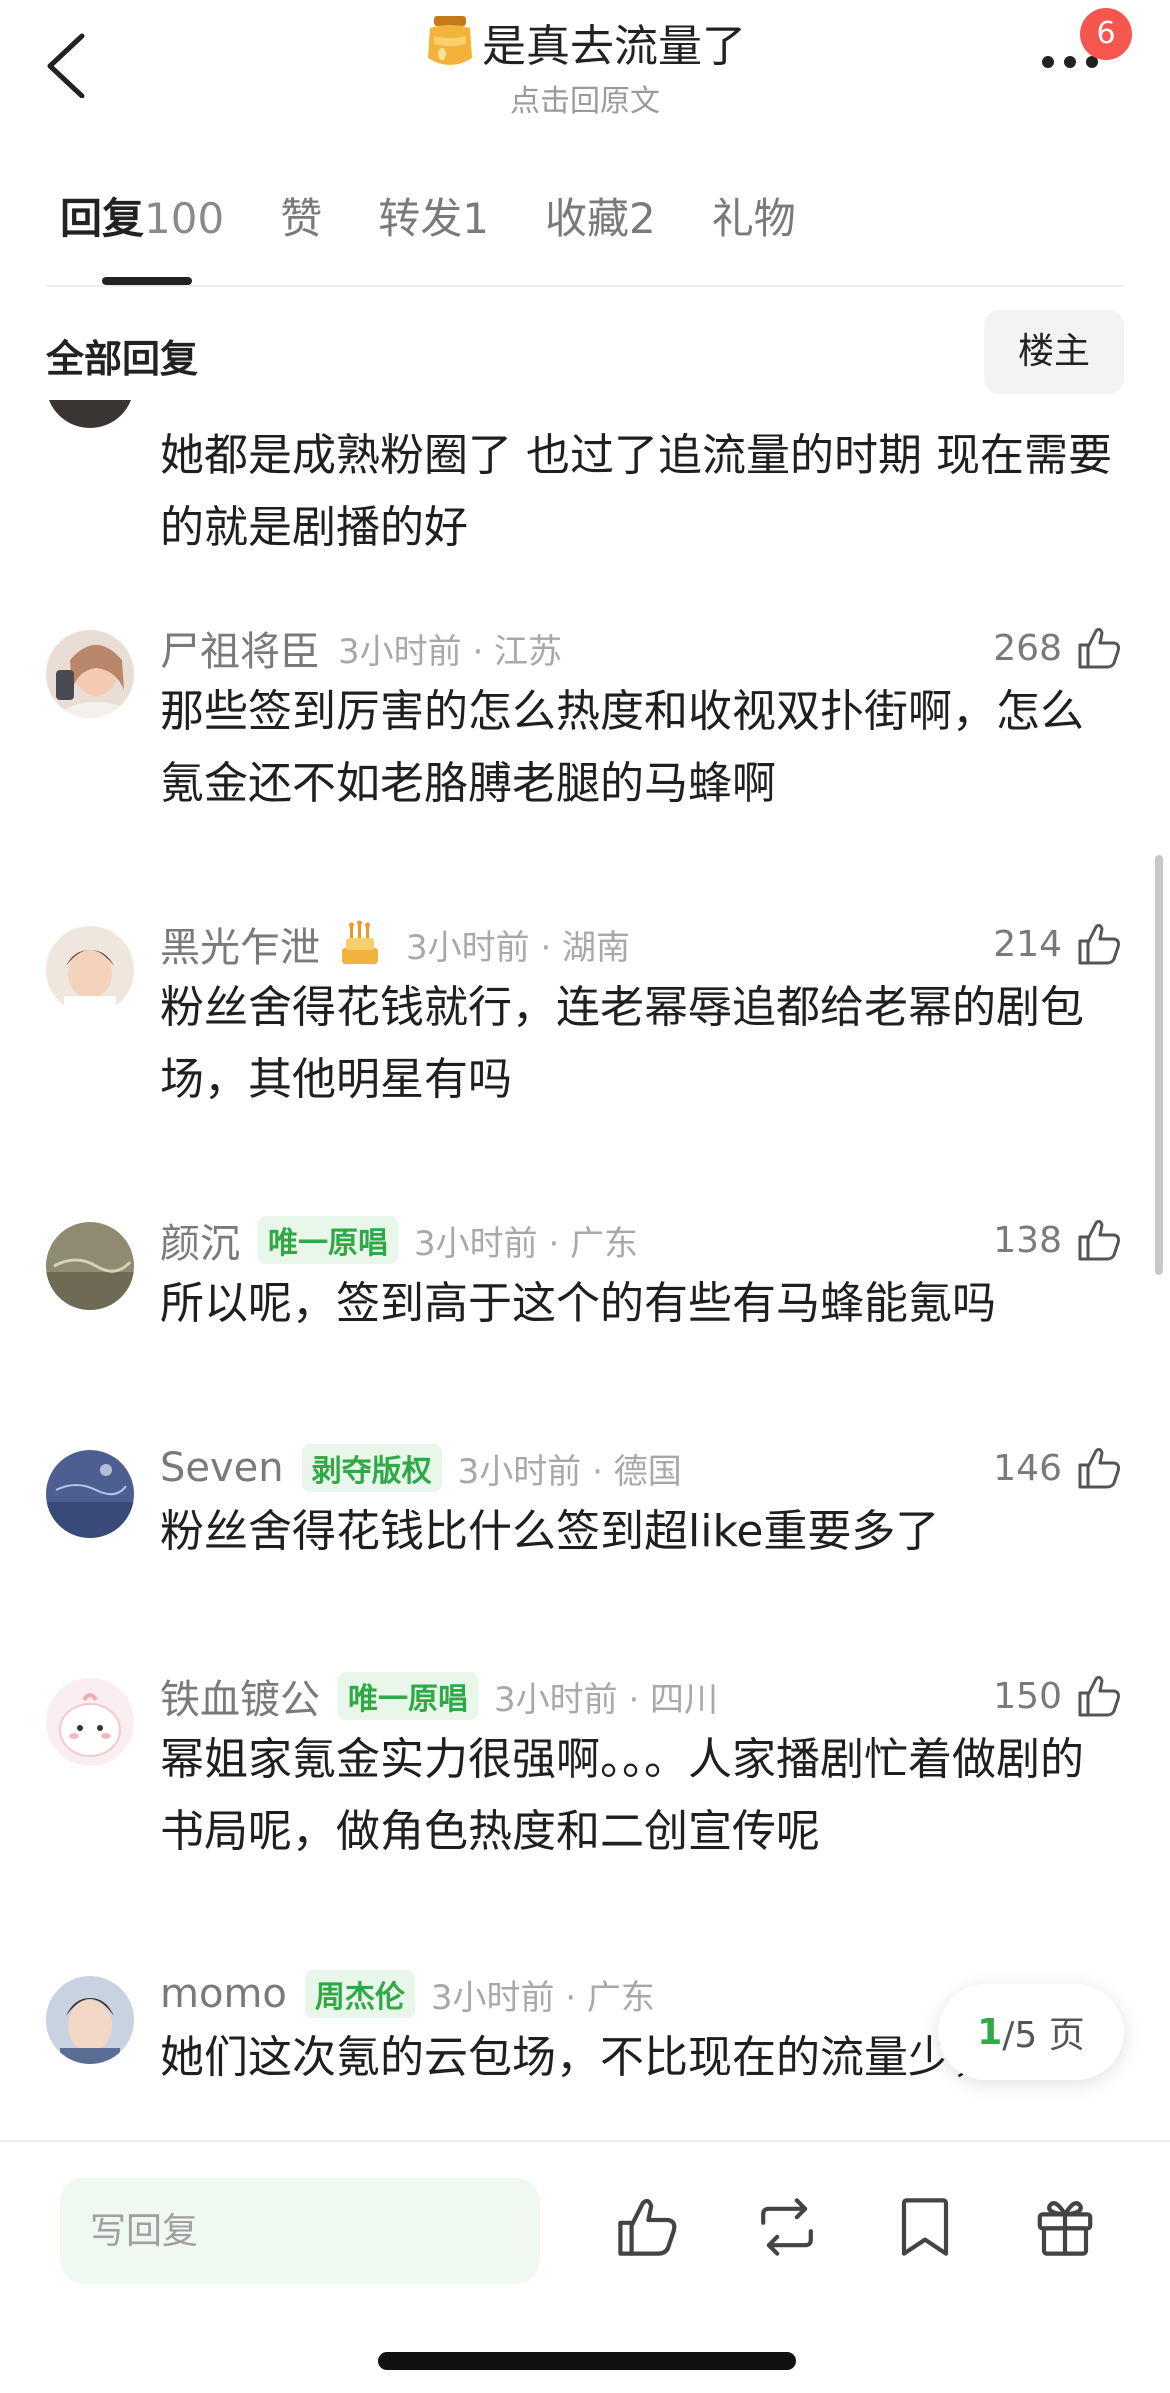 The height and width of the screenshot is (2393, 1170). Describe the element at coordinates (147, 281) in the screenshot. I see `active-tab-indicator` at that location.